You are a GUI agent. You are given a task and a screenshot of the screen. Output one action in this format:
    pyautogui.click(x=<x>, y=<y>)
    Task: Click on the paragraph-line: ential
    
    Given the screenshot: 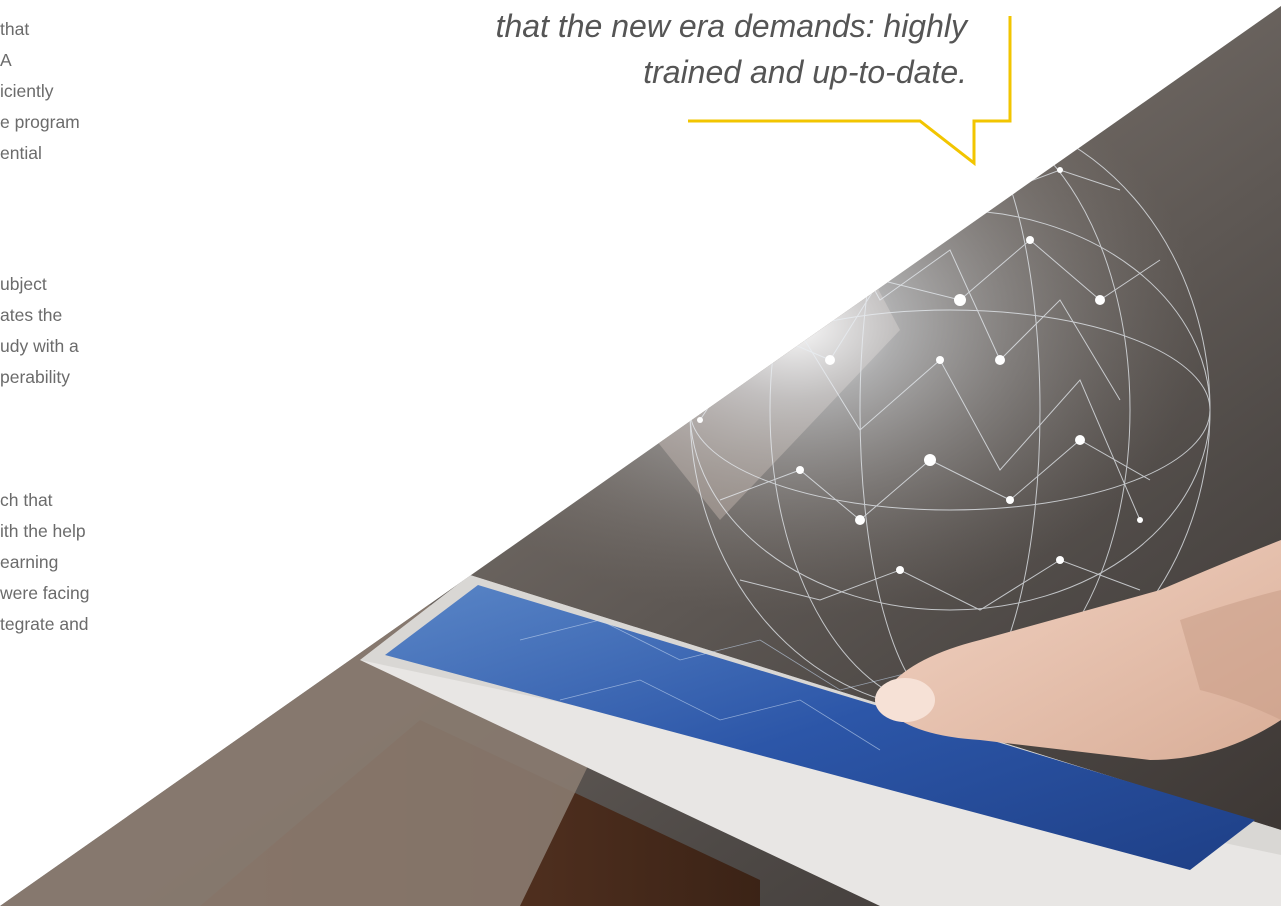 What is the action you would take?
    pyautogui.click(x=21, y=153)
    